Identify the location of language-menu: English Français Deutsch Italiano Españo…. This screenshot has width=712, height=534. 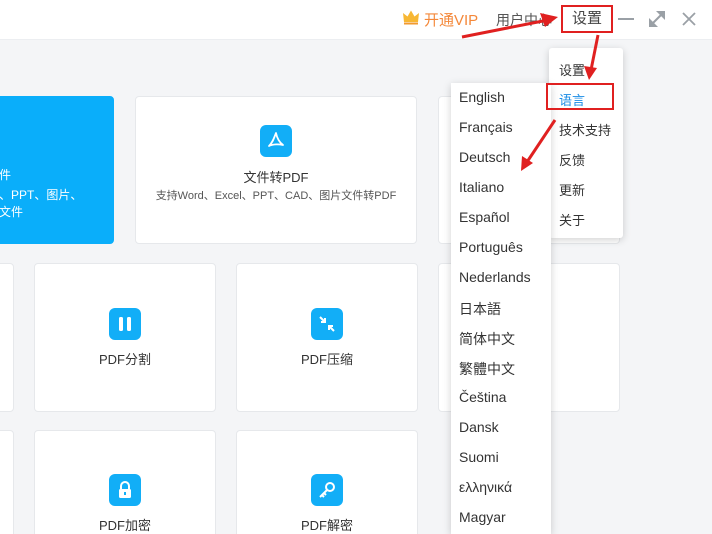
(501, 308).